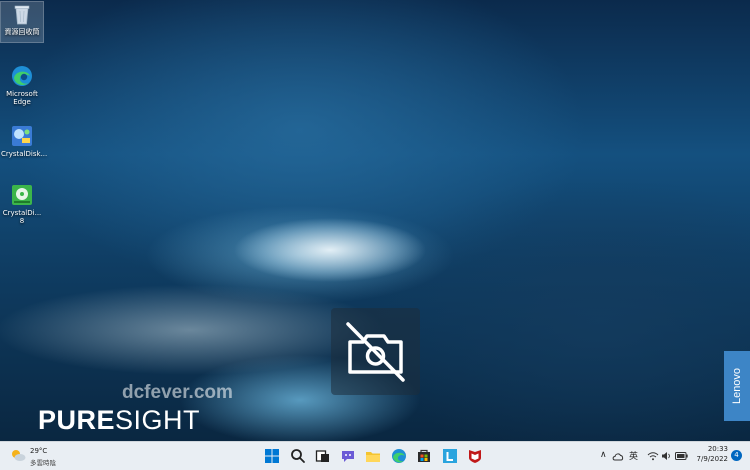 This screenshot has height=470, width=750. I want to click on file-explorer-button, so click(373, 456).